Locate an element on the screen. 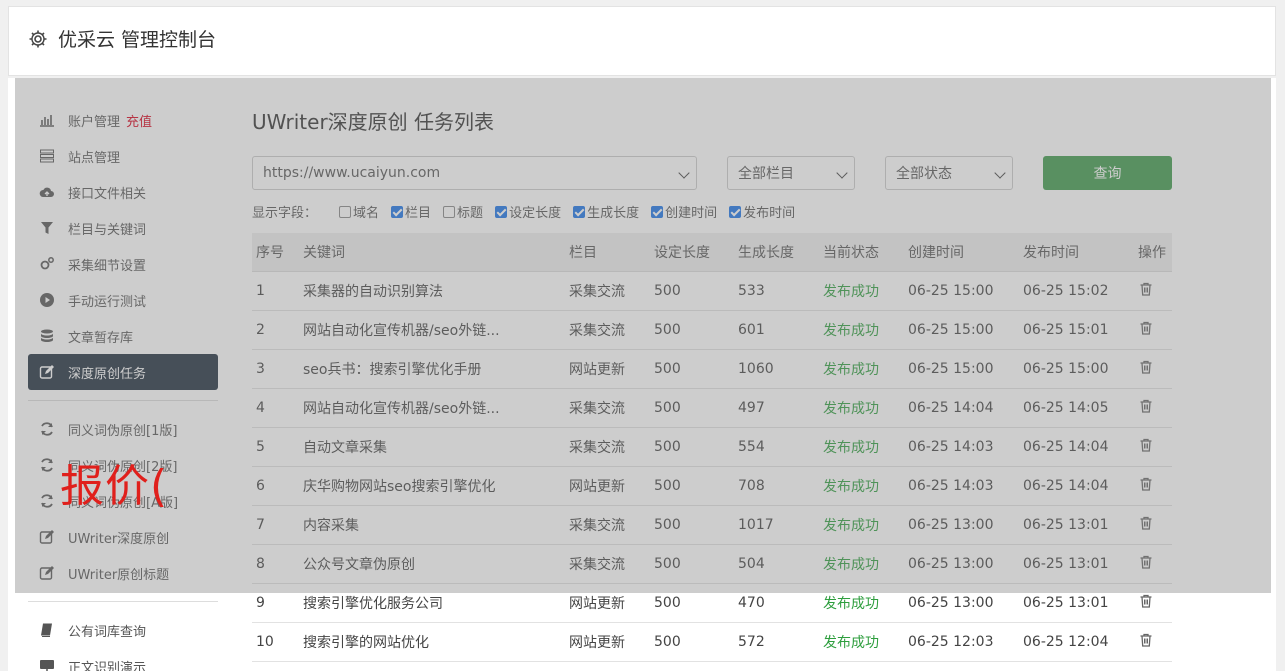 This screenshot has height=671, width=1285. table-cell: 06-25 15:02 is located at coordinates (1076, 291).